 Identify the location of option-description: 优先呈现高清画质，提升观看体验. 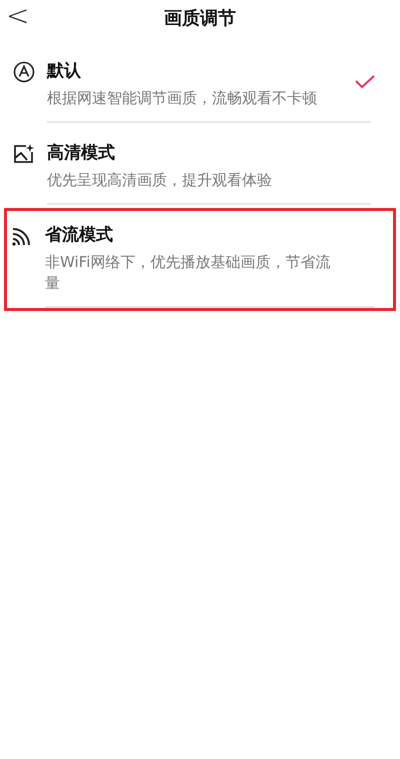
(160, 180).